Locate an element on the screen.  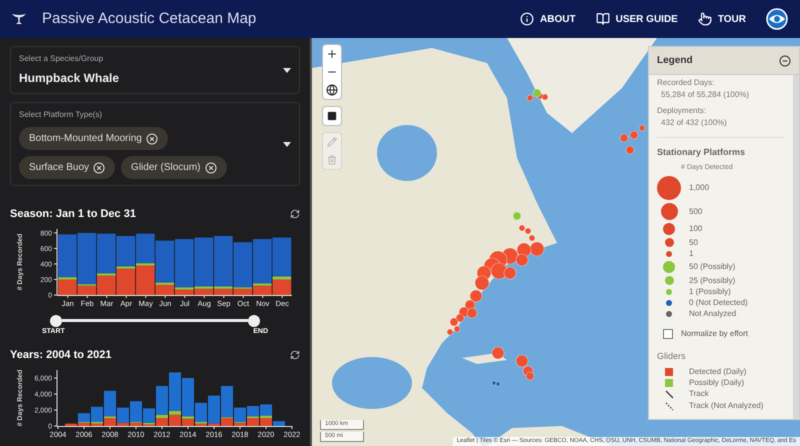
section-title: Season: Jan 1 to Dec 31 is located at coordinates (73, 214).